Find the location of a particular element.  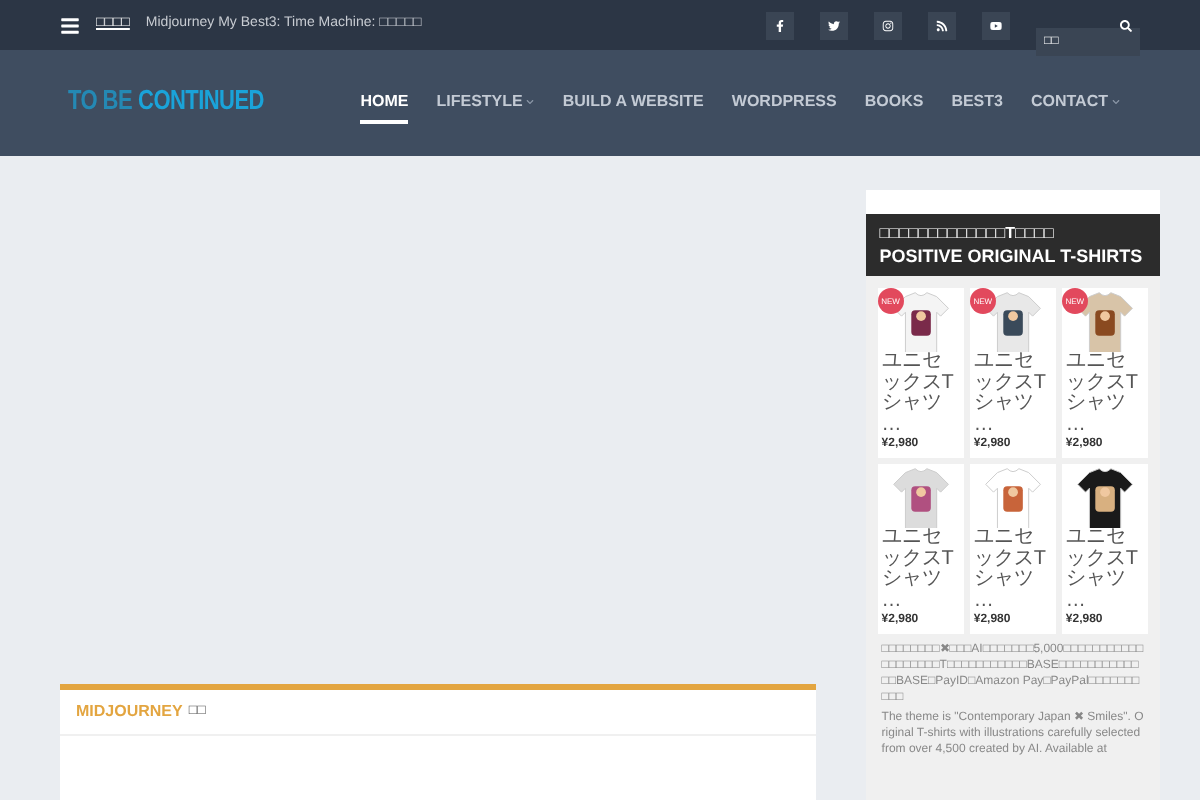

nav-item: BEST3 is located at coordinates (977, 103).